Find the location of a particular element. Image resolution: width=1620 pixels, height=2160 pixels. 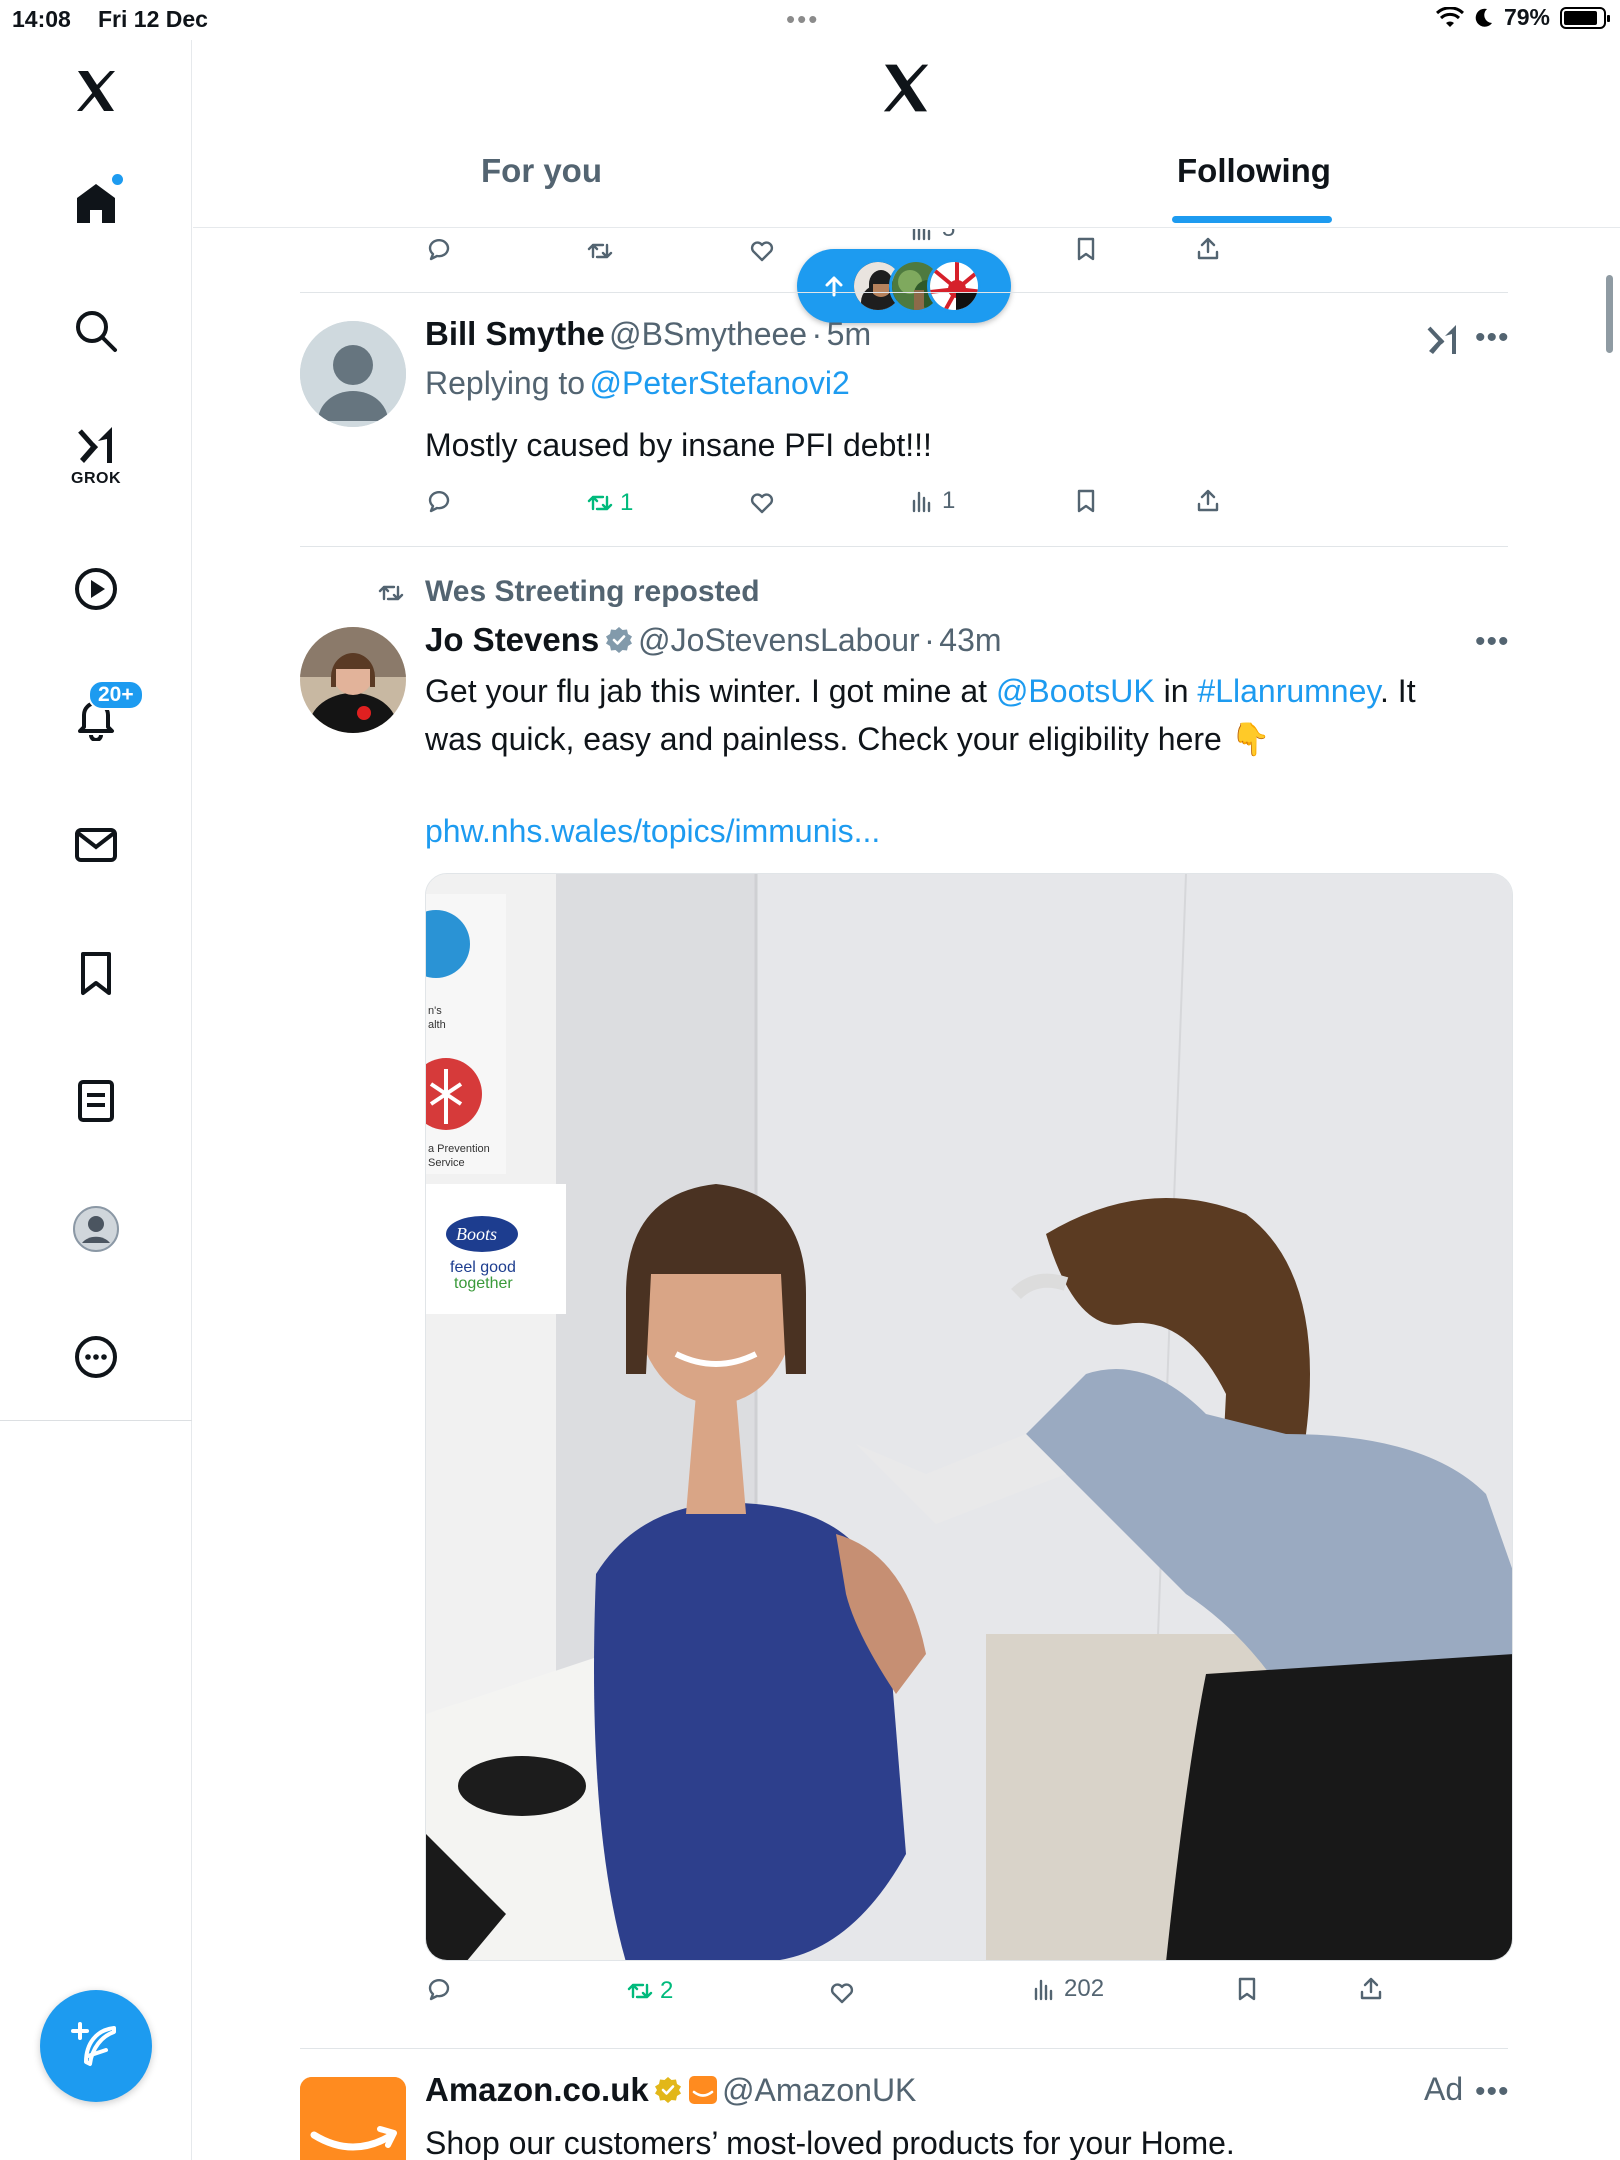

tweet-text: in is located at coordinates (1176, 691).